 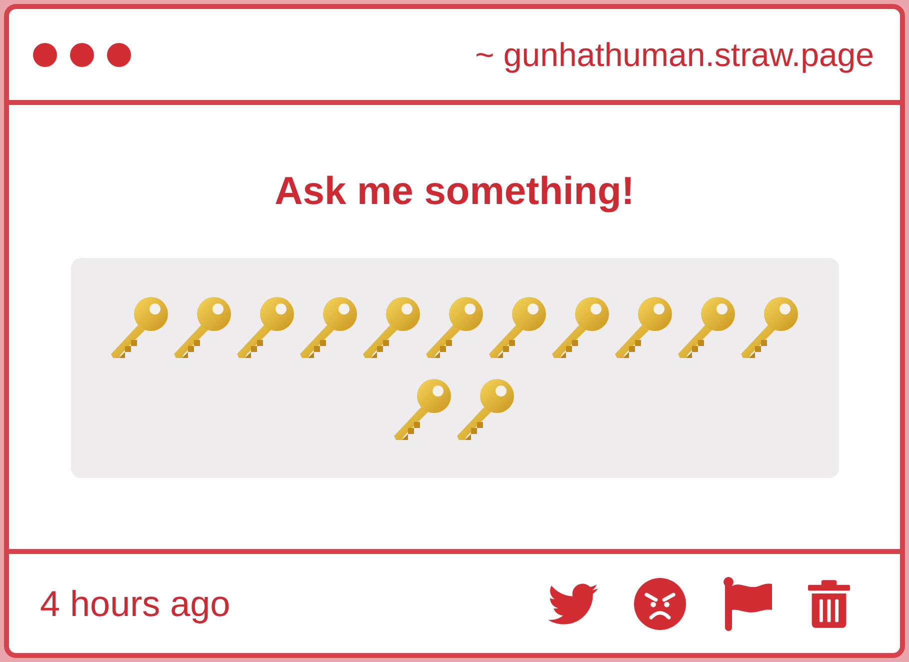 What do you see at coordinates (747, 603) in the screenshot?
I see `flag-icon` at bounding box center [747, 603].